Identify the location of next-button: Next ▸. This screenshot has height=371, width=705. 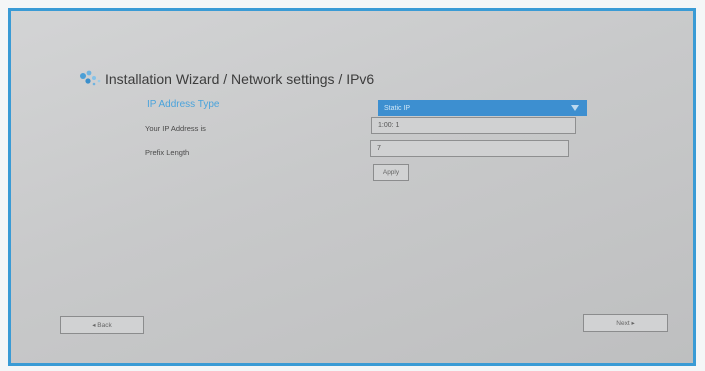
(625, 323).